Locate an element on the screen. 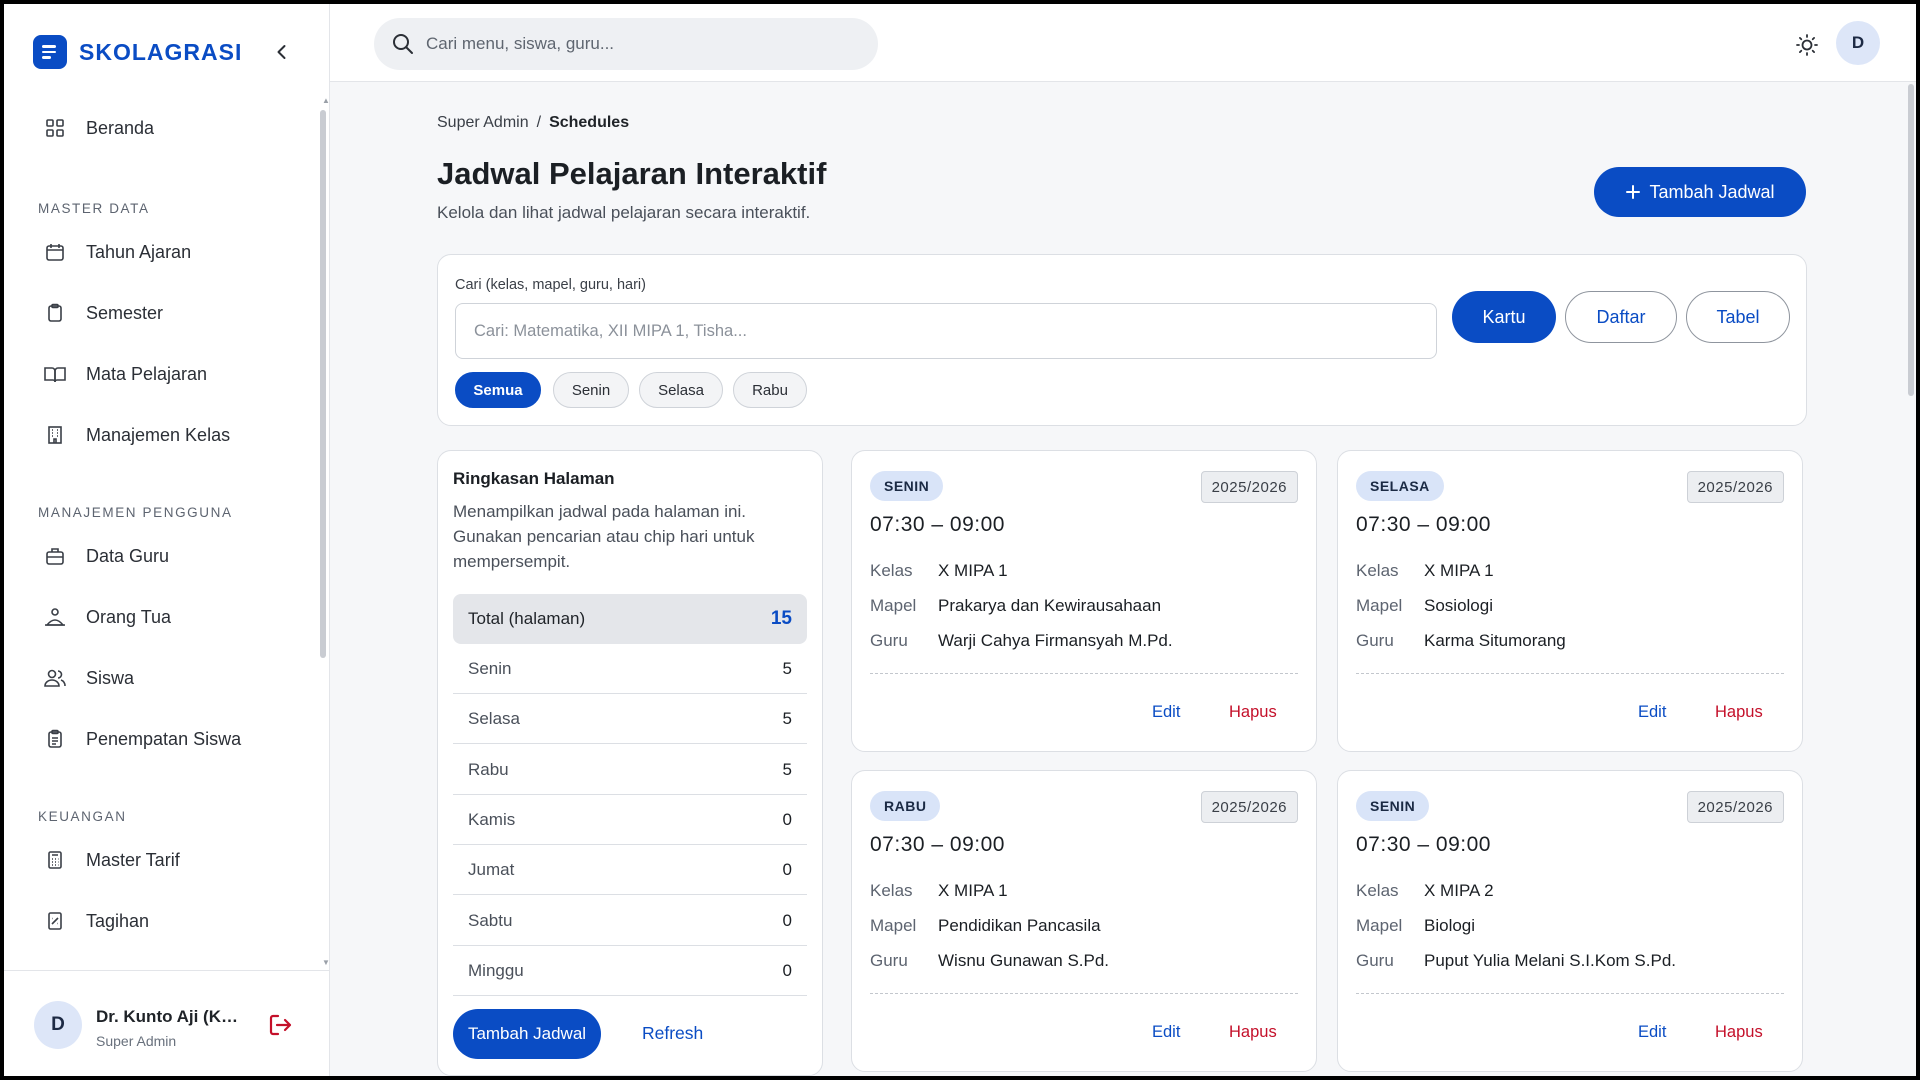  section-master-data: MASTER DATA is located at coordinates (94, 208).